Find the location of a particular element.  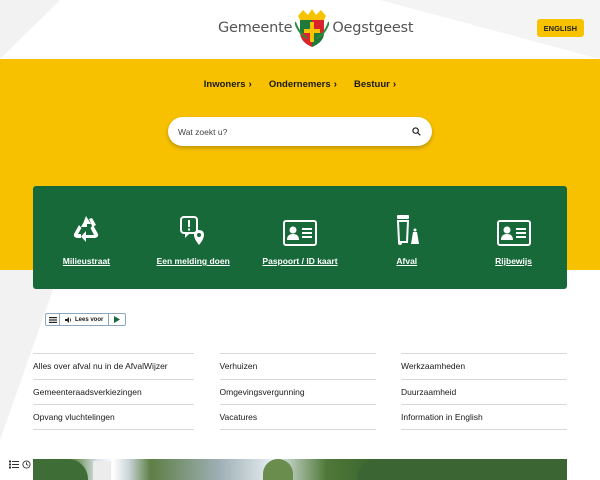

nav-item-bestuur: Bestuur › is located at coordinates (375, 84).